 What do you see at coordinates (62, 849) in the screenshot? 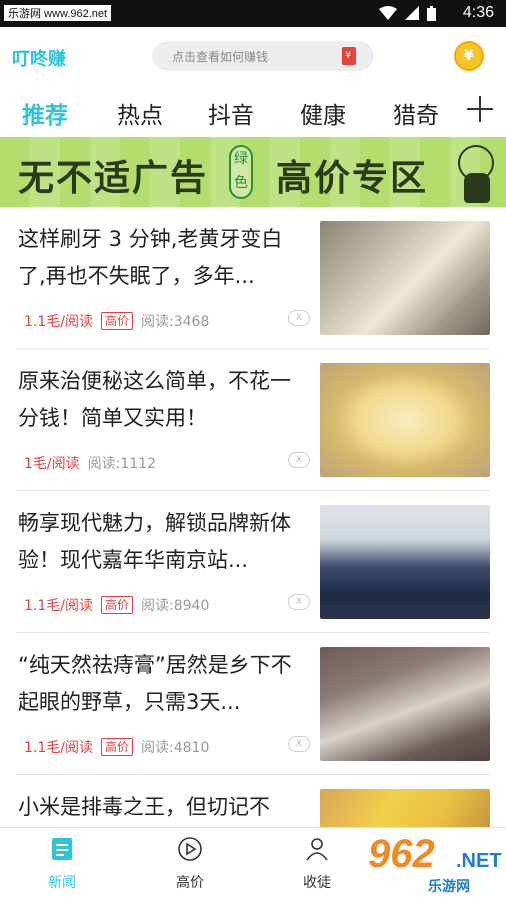
I see `news-icon` at bounding box center [62, 849].